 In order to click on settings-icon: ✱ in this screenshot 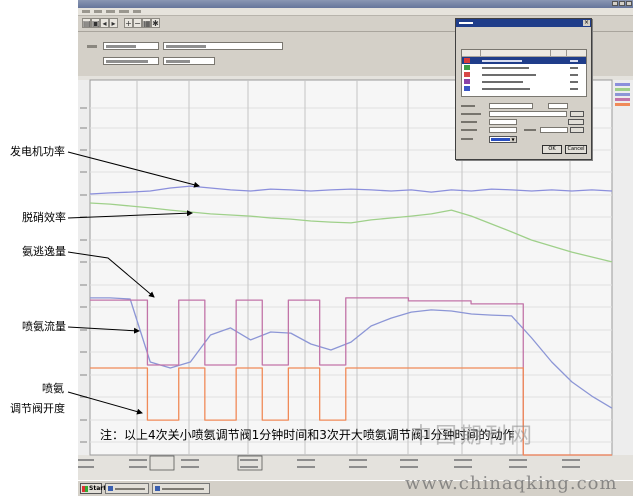, I will do `click(155, 23)`.